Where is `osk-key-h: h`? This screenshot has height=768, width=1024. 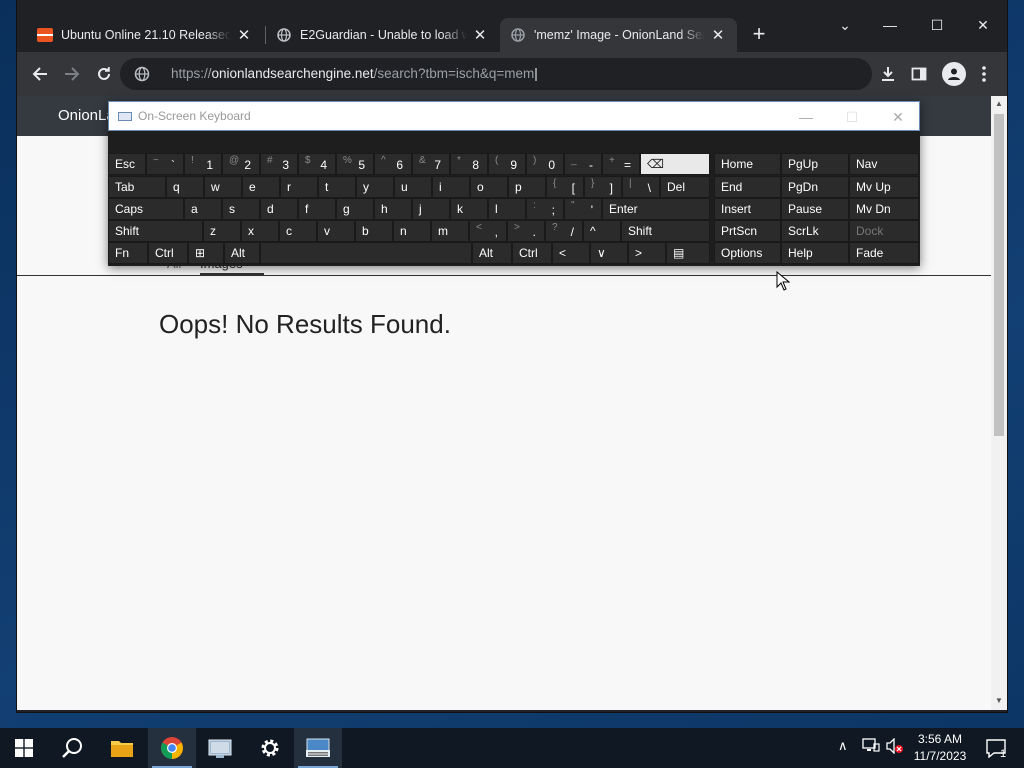 osk-key-h: h is located at coordinates (393, 209).